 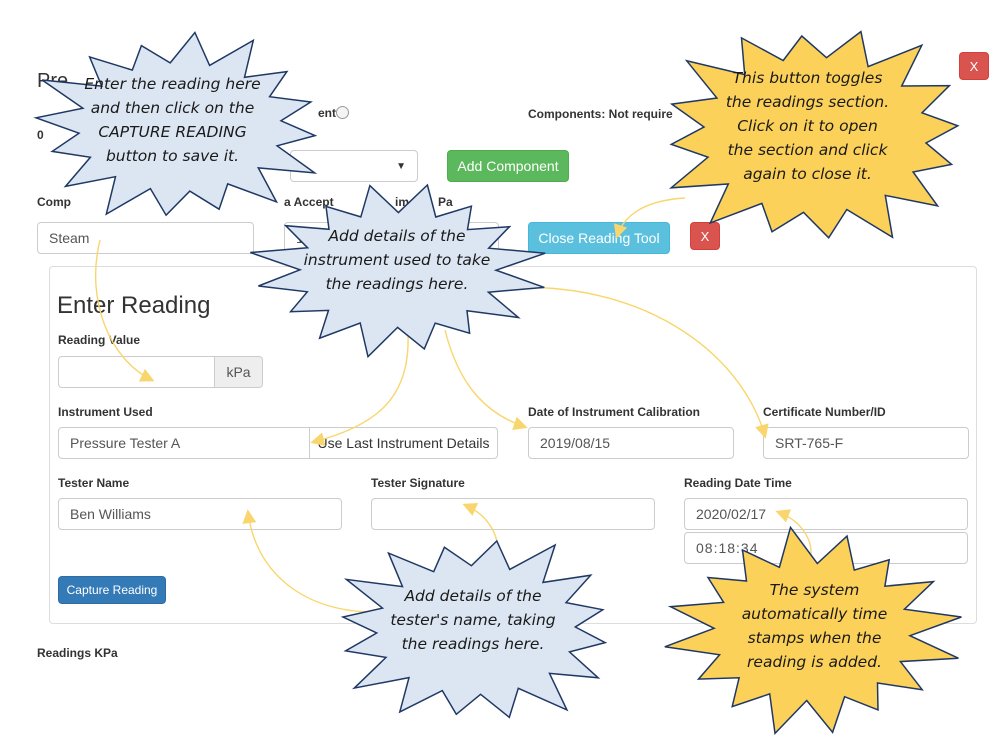 What do you see at coordinates (306, 561) in the screenshot?
I see `arrow-to-tester-name` at bounding box center [306, 561].